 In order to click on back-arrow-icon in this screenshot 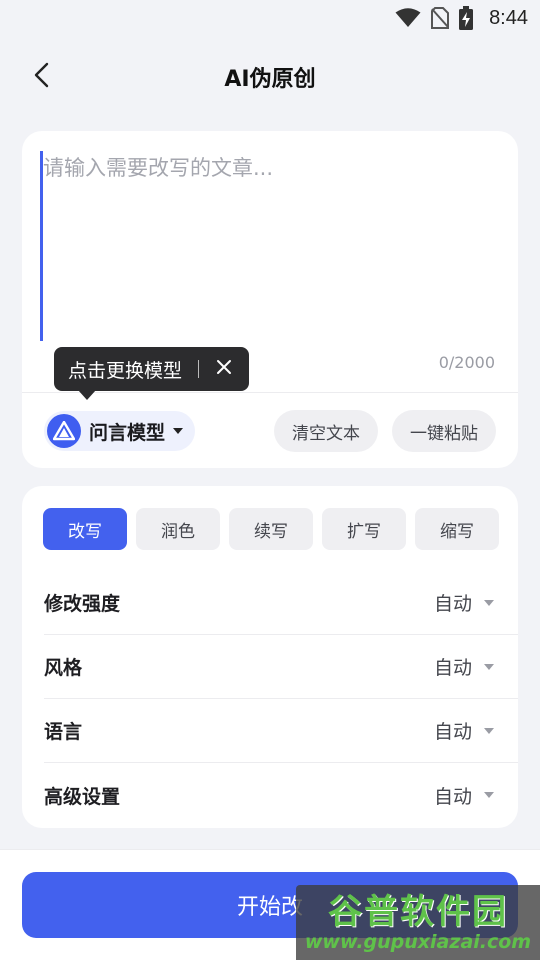, I will do `click(41, 77)`.